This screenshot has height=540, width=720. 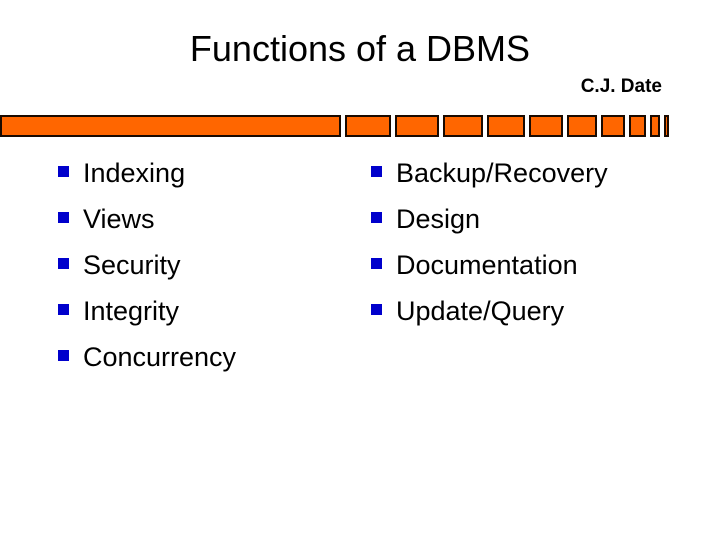 I want to click on list-item: Update/Query, so click(x=536, y=317).